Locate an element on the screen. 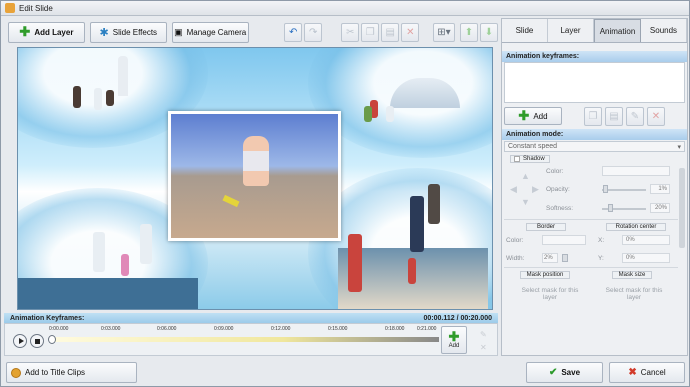 The width and height of the screenshot is (690, 387). opacity-label: Opacity: is located at coordinates (558, 189).